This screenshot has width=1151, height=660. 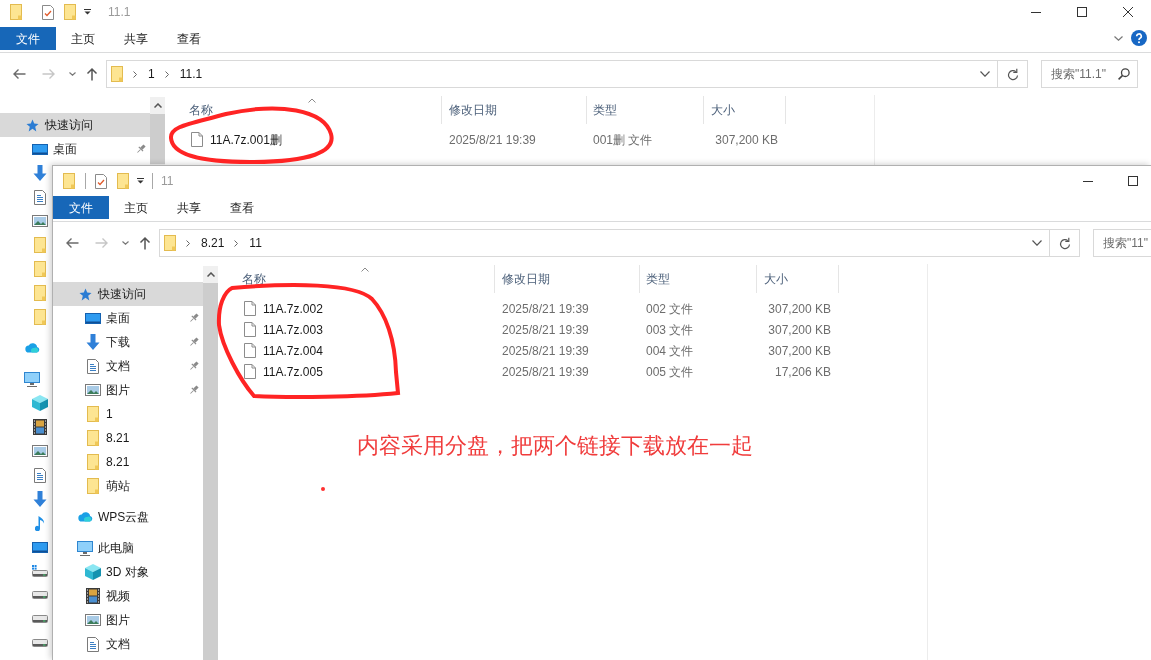 I want to click on file-name: 11A.7z.003, so click(x=293, y=329).